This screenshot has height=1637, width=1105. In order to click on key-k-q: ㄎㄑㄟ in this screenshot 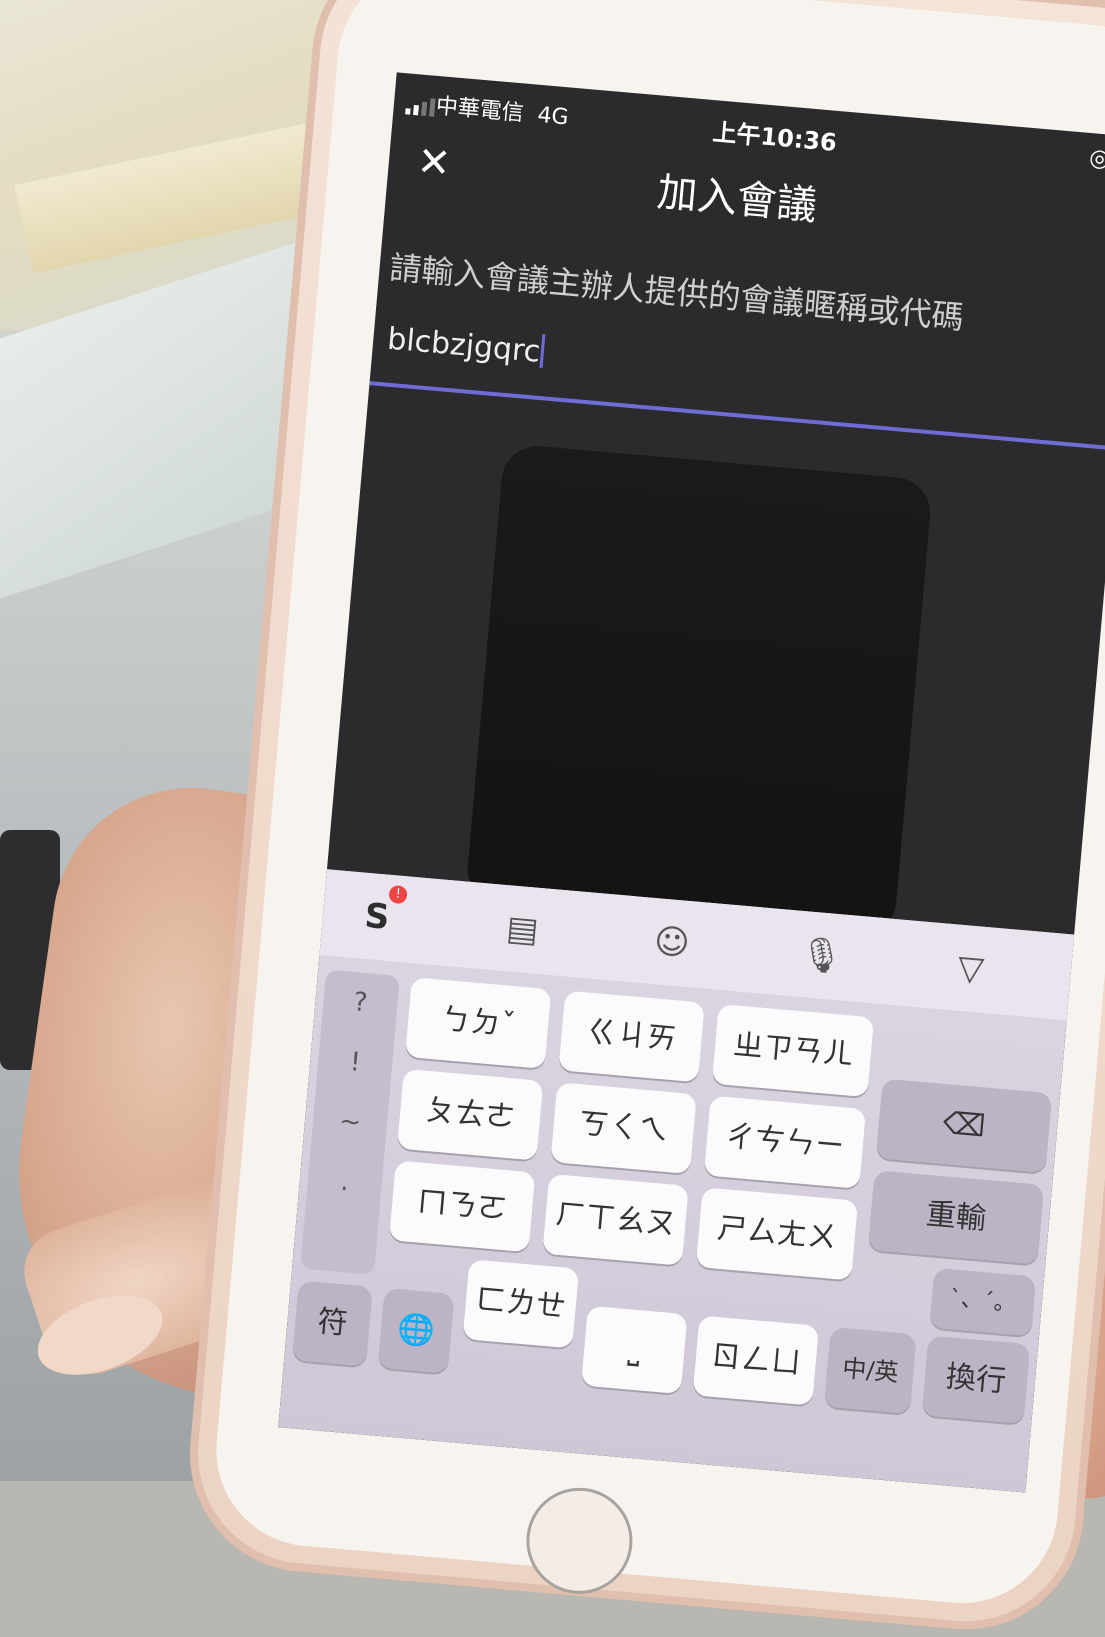, I will do `click(623, 1128)`.